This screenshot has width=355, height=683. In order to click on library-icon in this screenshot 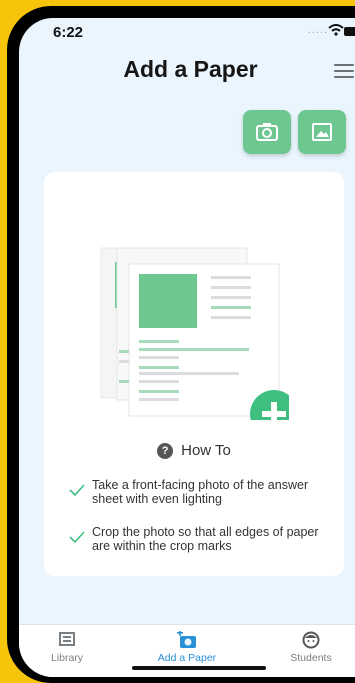, I will do `click(67, 639)`.